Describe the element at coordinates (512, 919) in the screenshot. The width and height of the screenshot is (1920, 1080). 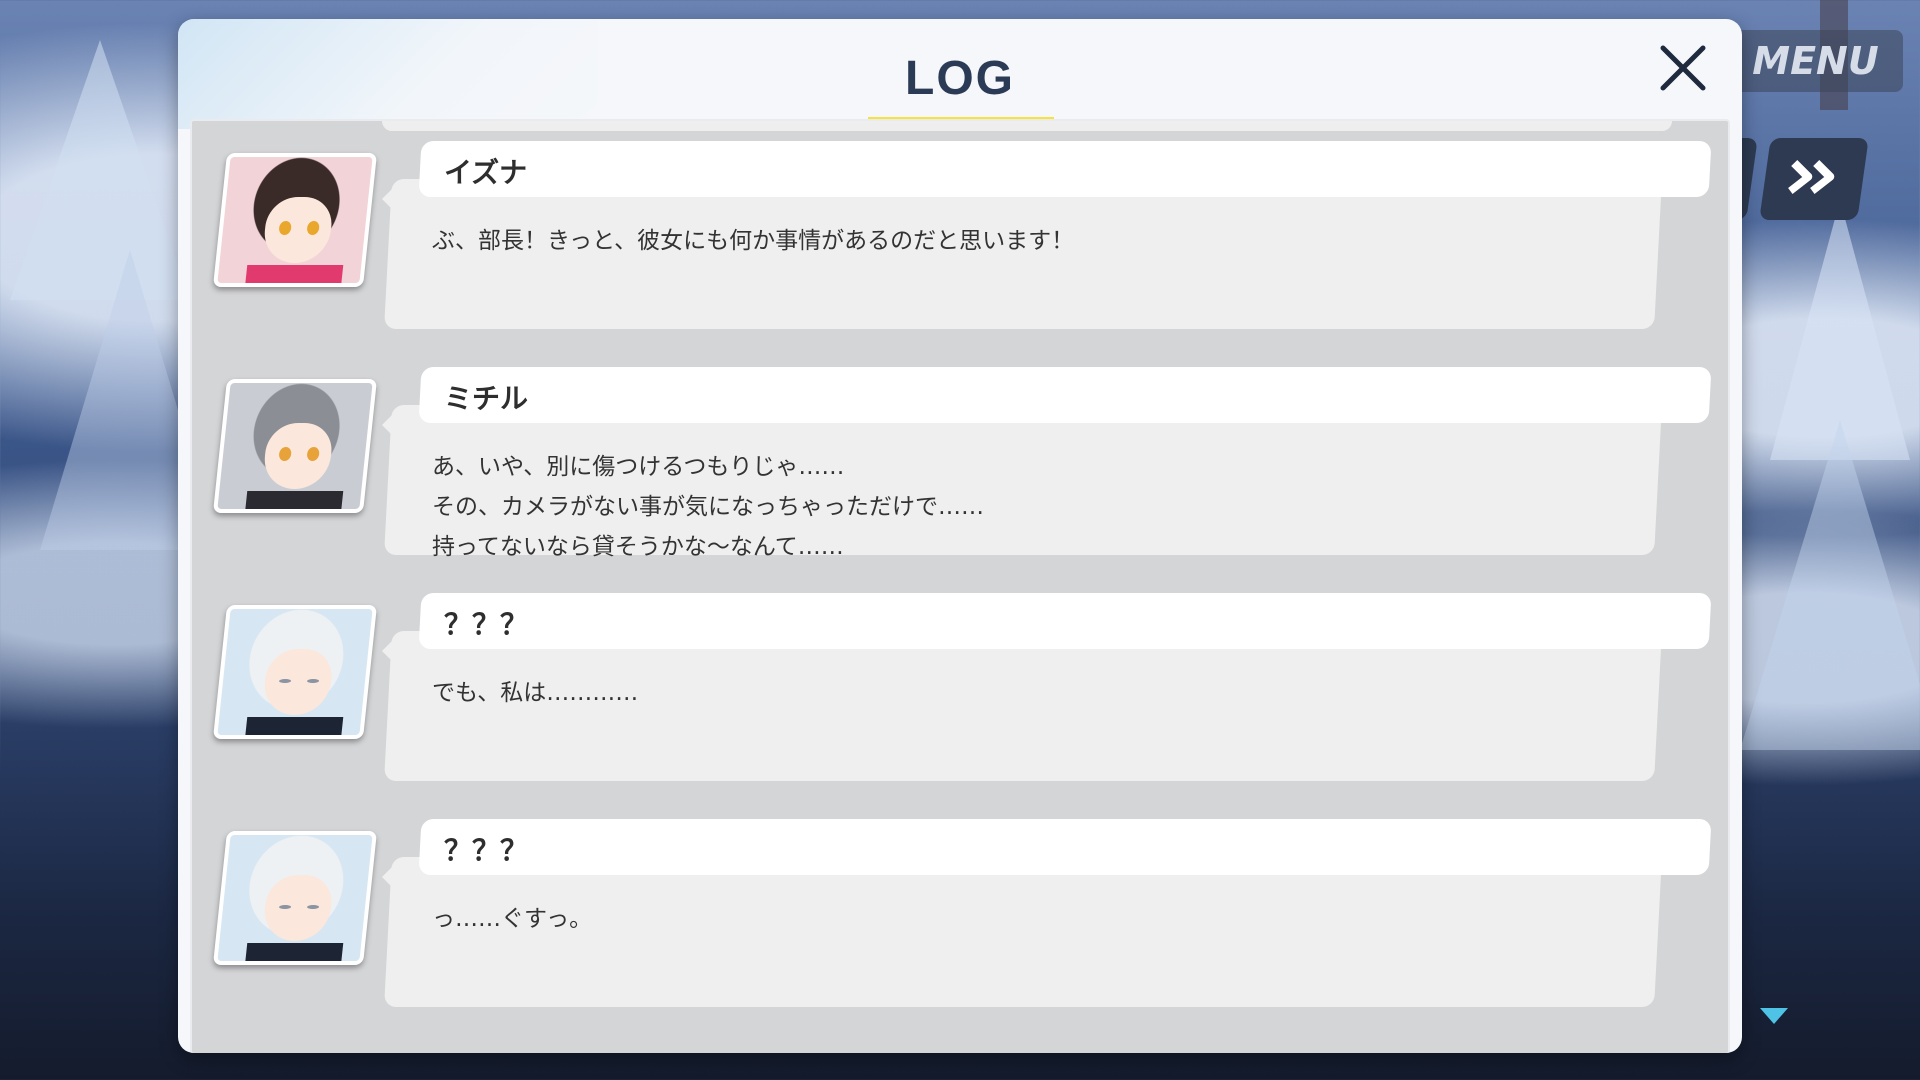
I see `dialogue-line: っ……ぐすっ。` at that location.